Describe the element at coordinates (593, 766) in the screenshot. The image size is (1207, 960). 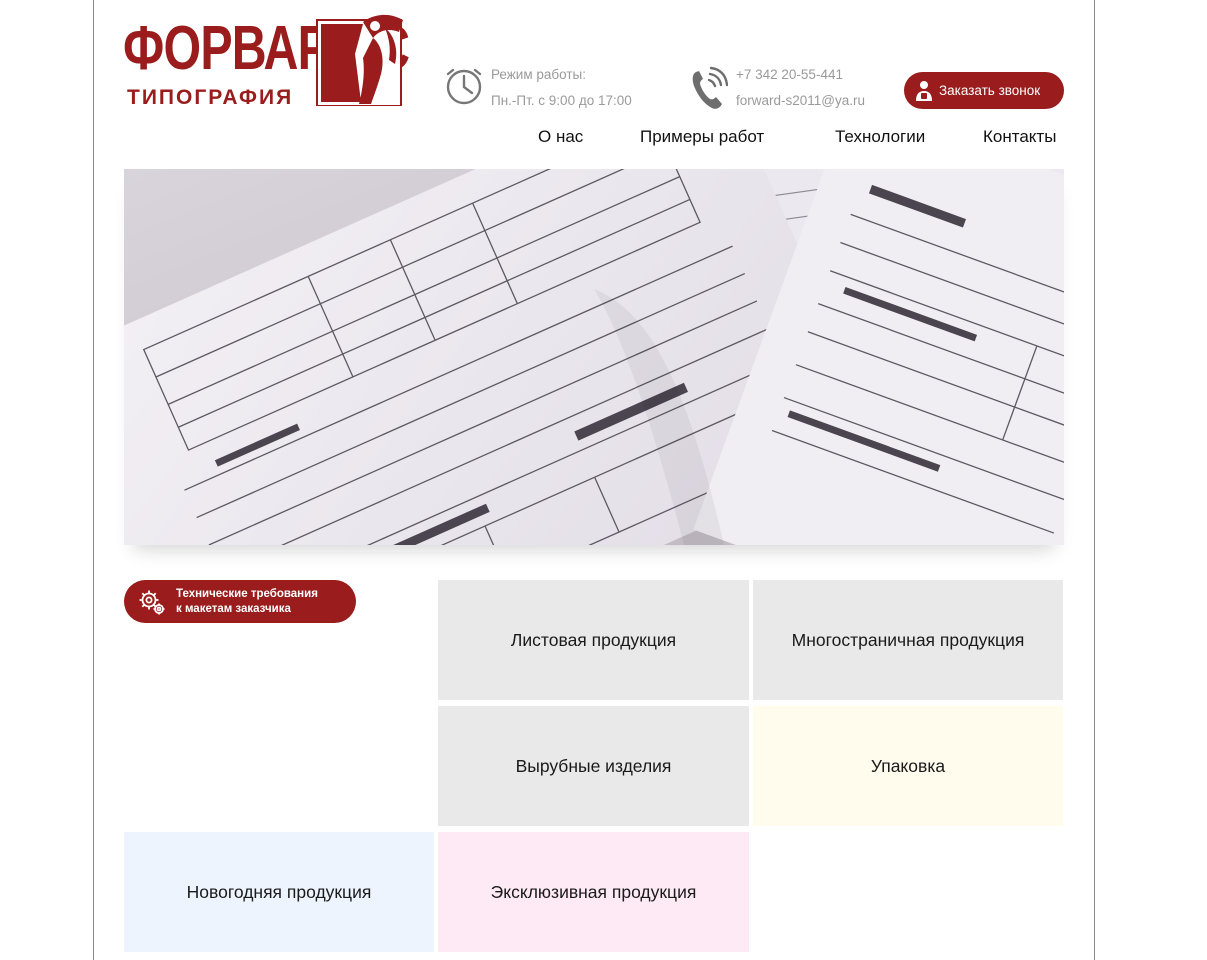
I see `product-tile-diecut: Вырубные изделия` at that location.